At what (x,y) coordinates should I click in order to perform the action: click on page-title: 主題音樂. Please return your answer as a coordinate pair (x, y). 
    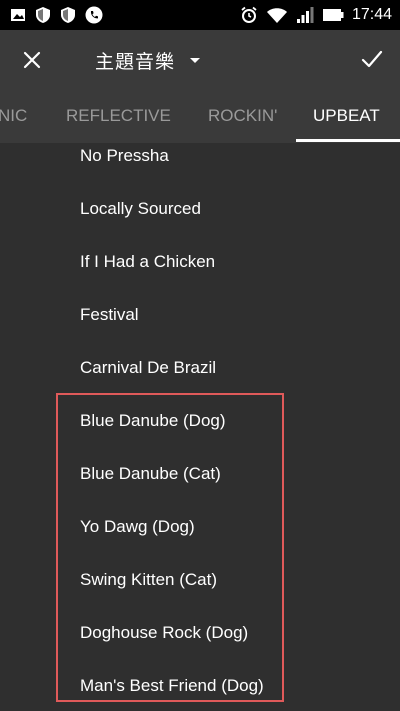
    Looking at the image, I should click on (135, 62).